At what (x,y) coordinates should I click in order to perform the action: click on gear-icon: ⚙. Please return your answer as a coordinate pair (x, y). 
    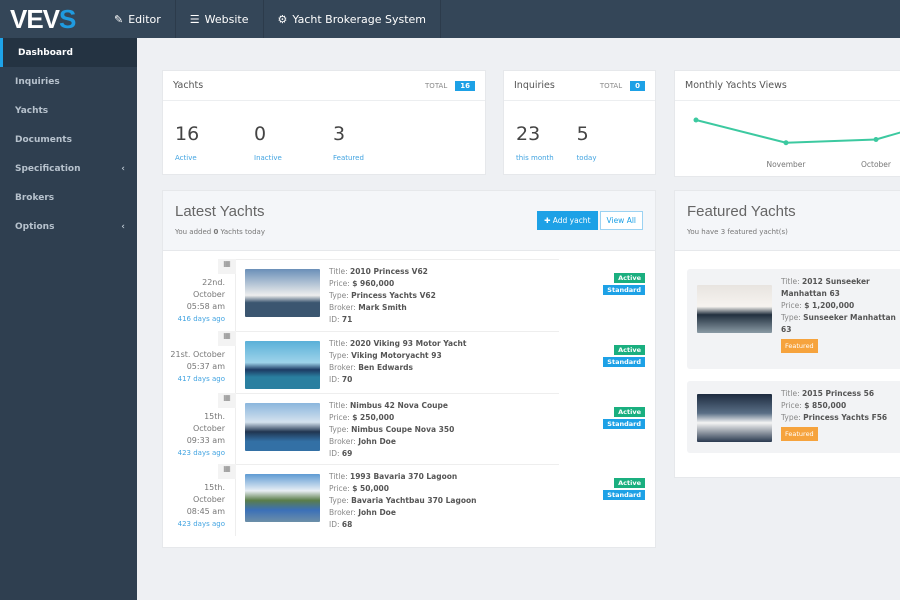
    Looking at the image, I should click on (282, 19).